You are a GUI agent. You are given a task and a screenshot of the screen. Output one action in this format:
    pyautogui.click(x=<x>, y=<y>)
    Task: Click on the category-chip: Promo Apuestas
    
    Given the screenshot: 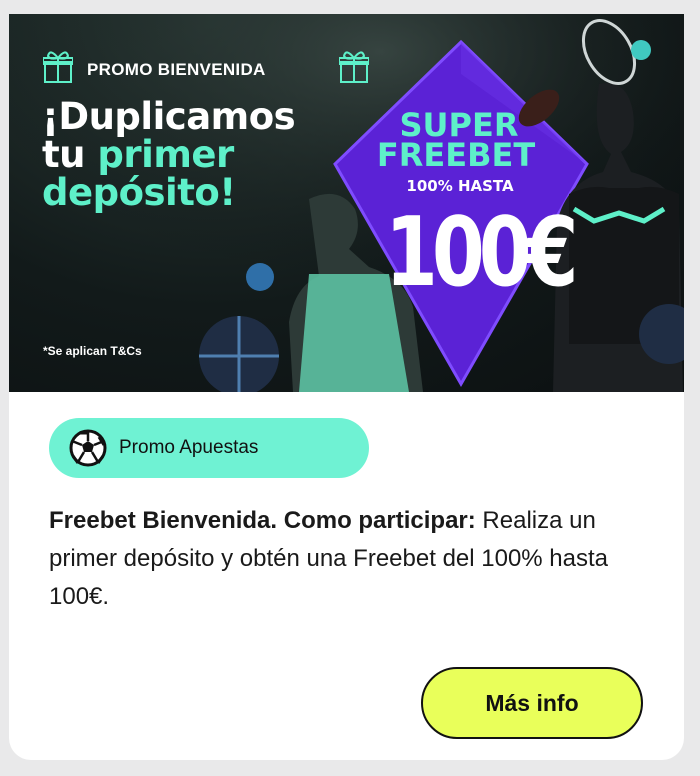 What is the action you would take?
    pyautogui.click(x=209, y=448)
    